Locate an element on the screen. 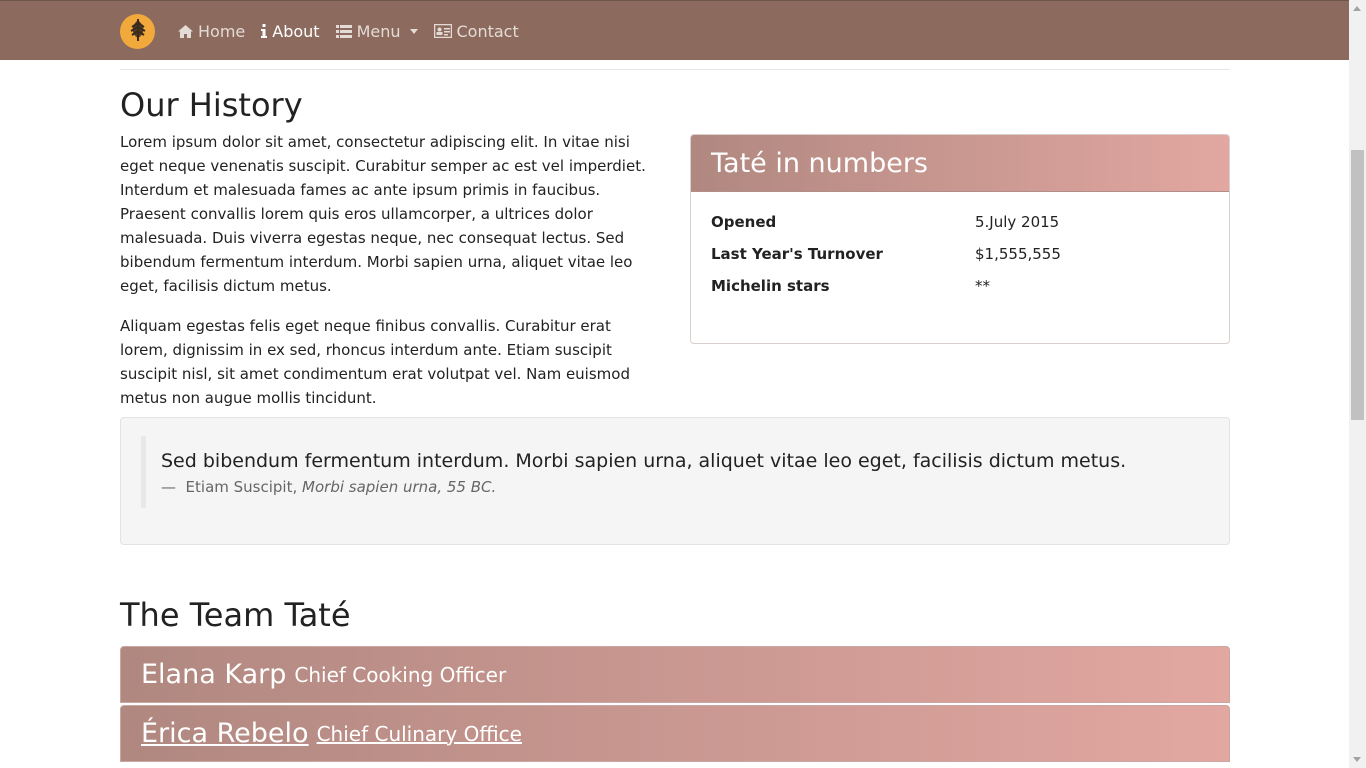 The height and width of the screenshot is (768, 1366). stat-michelin: Michelin stars ** is located at coordinates (961, 286).